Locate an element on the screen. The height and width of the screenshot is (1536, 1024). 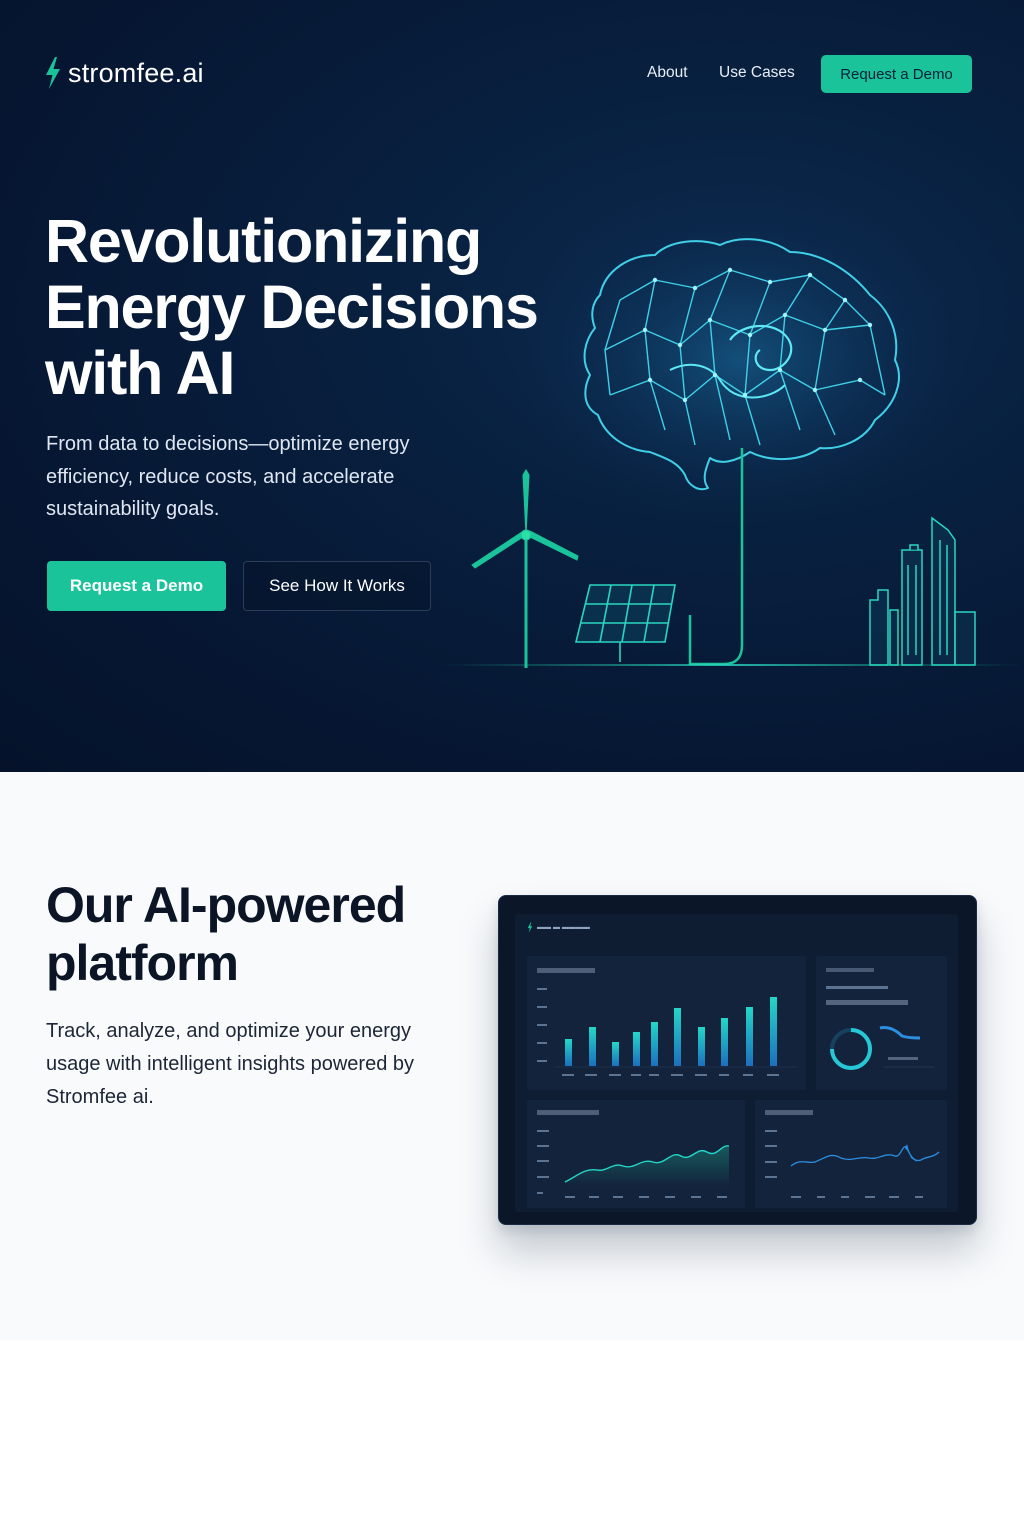
see-how-it-works-button: See How It Works is located at coordinates (337, 586).